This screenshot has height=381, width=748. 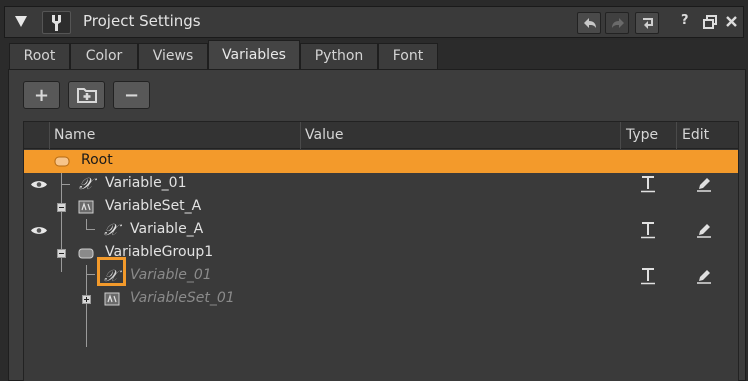 I want to click on revert-button, so click(x=647, y=23).